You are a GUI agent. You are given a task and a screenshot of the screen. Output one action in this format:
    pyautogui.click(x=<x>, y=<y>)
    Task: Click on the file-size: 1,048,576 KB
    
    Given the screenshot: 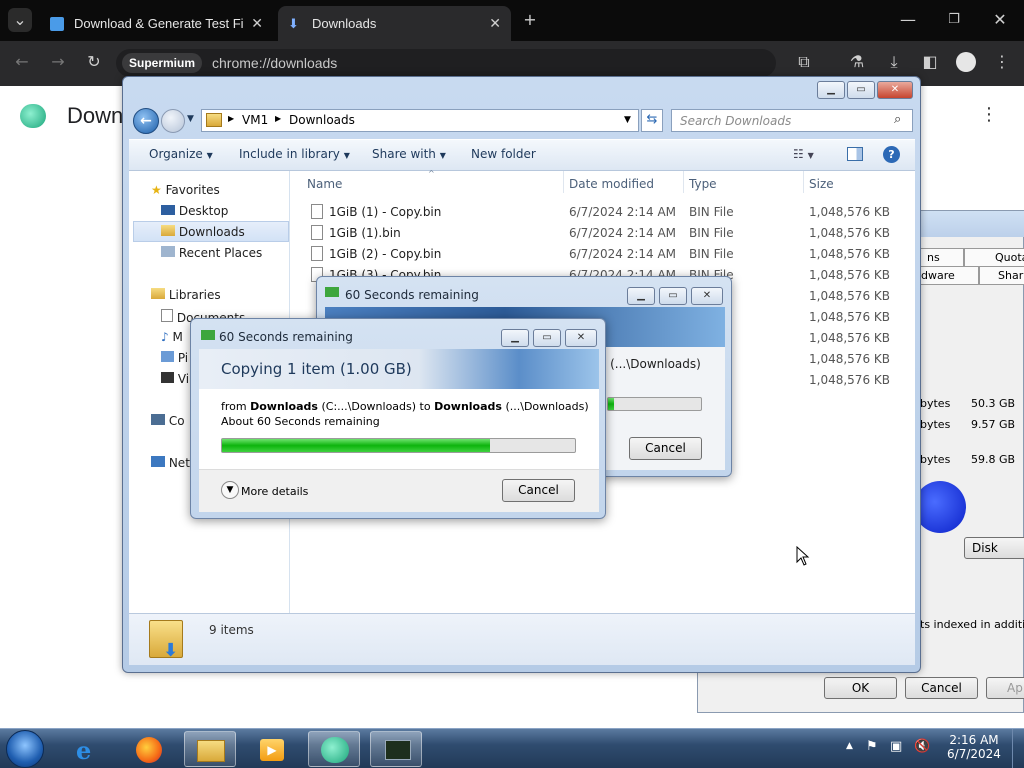 What is the action you would take?
    pyautogui.click(x=849, y=359)
    